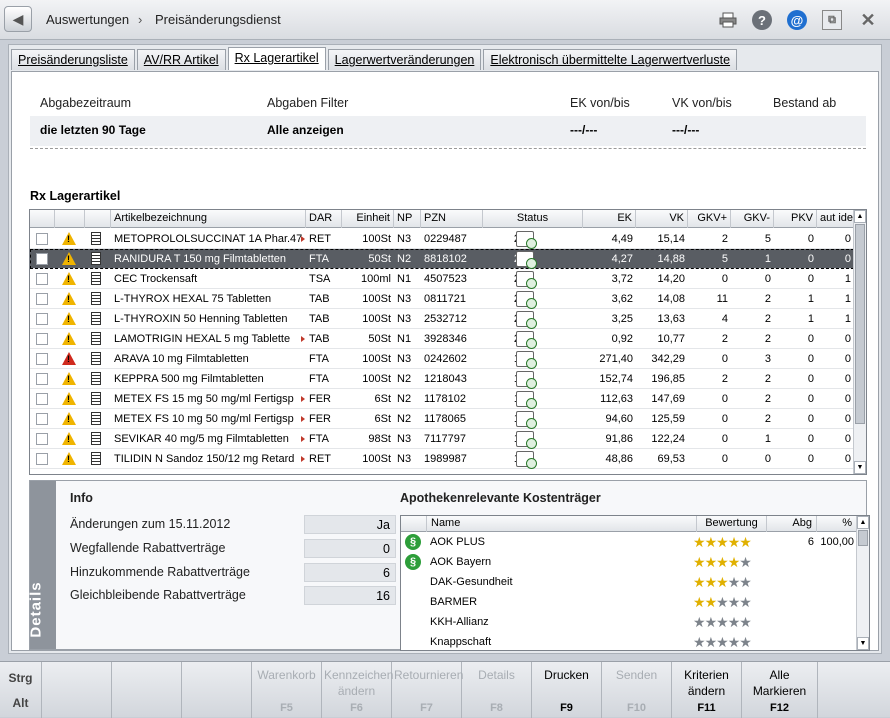 This screenshot has height=718, width=890. I want to click on kostentraeger-row: DAK-Gesundheit ★★★★★, so click(629, 582).